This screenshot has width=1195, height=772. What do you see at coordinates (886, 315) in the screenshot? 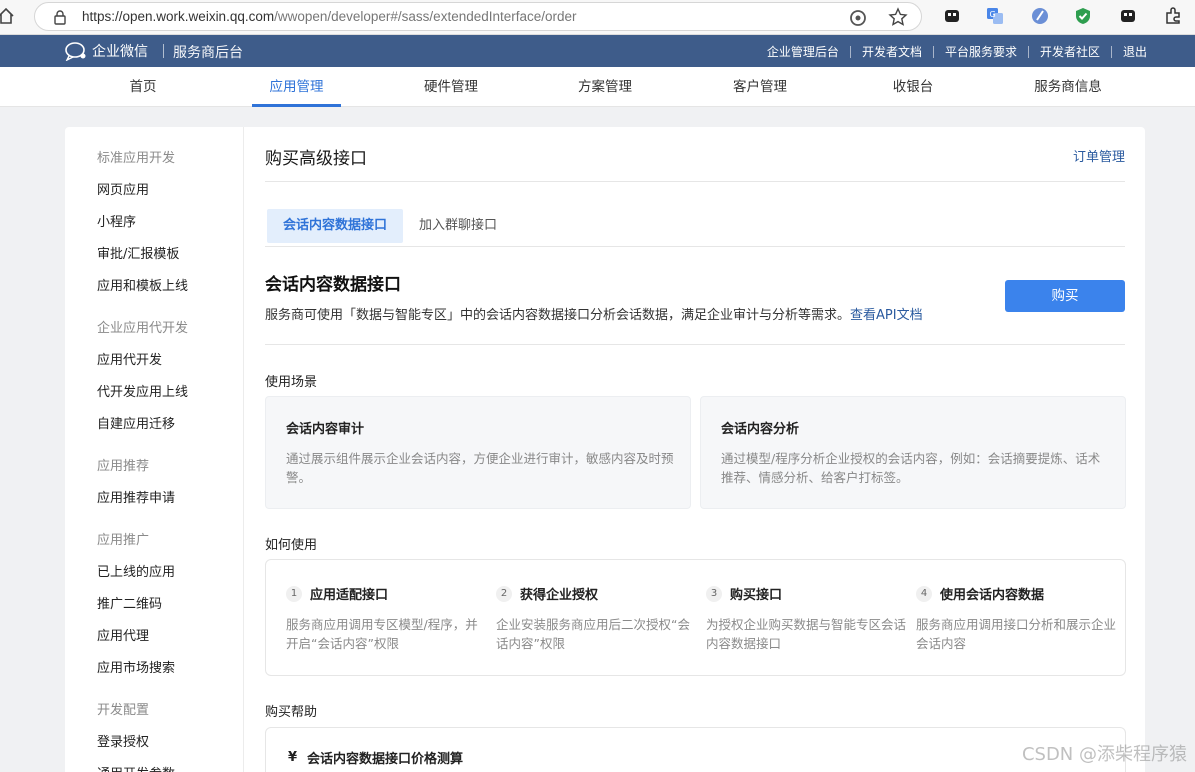
I see `api-doc-link: 查看API文档` at bounding box center [886, 315].